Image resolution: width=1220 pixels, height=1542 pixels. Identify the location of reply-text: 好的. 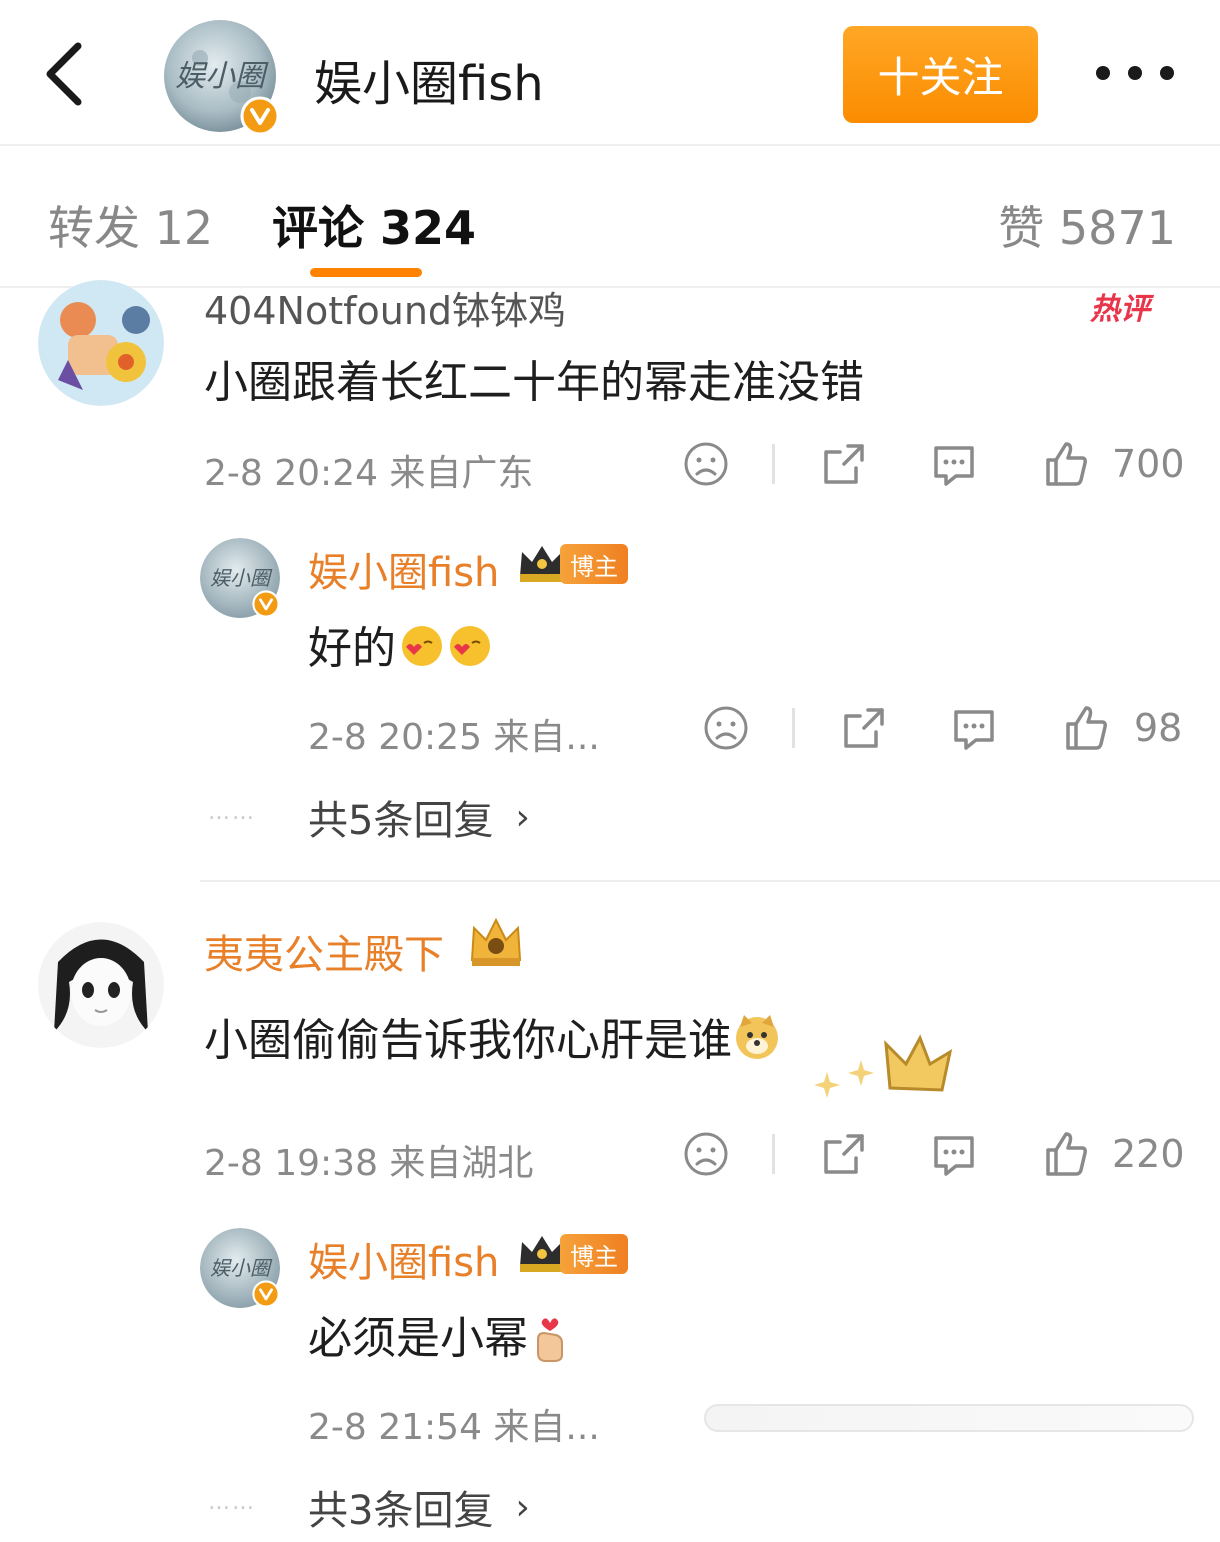
(402, 647).